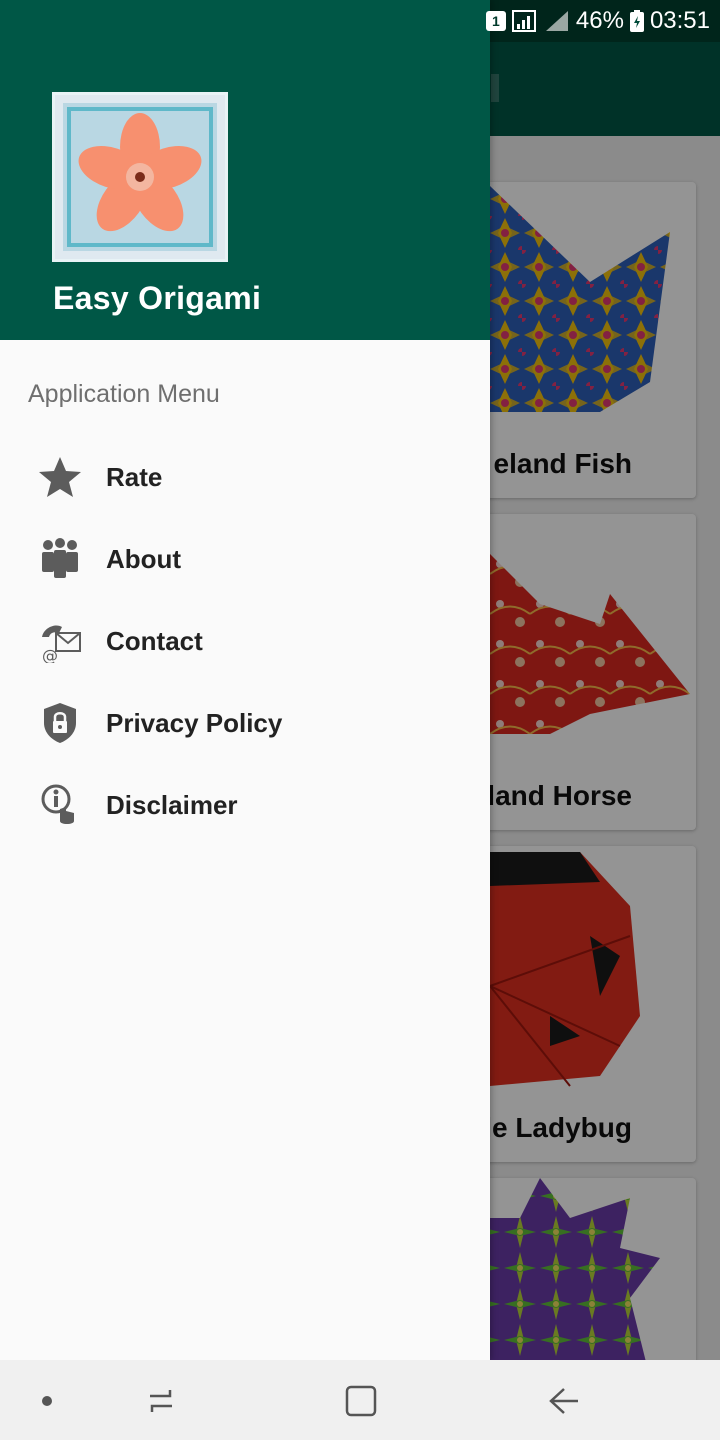  What do you see at coordinates (60, 558) in the screenshot?
I see `people-icon` at bounding box center [60, 558].